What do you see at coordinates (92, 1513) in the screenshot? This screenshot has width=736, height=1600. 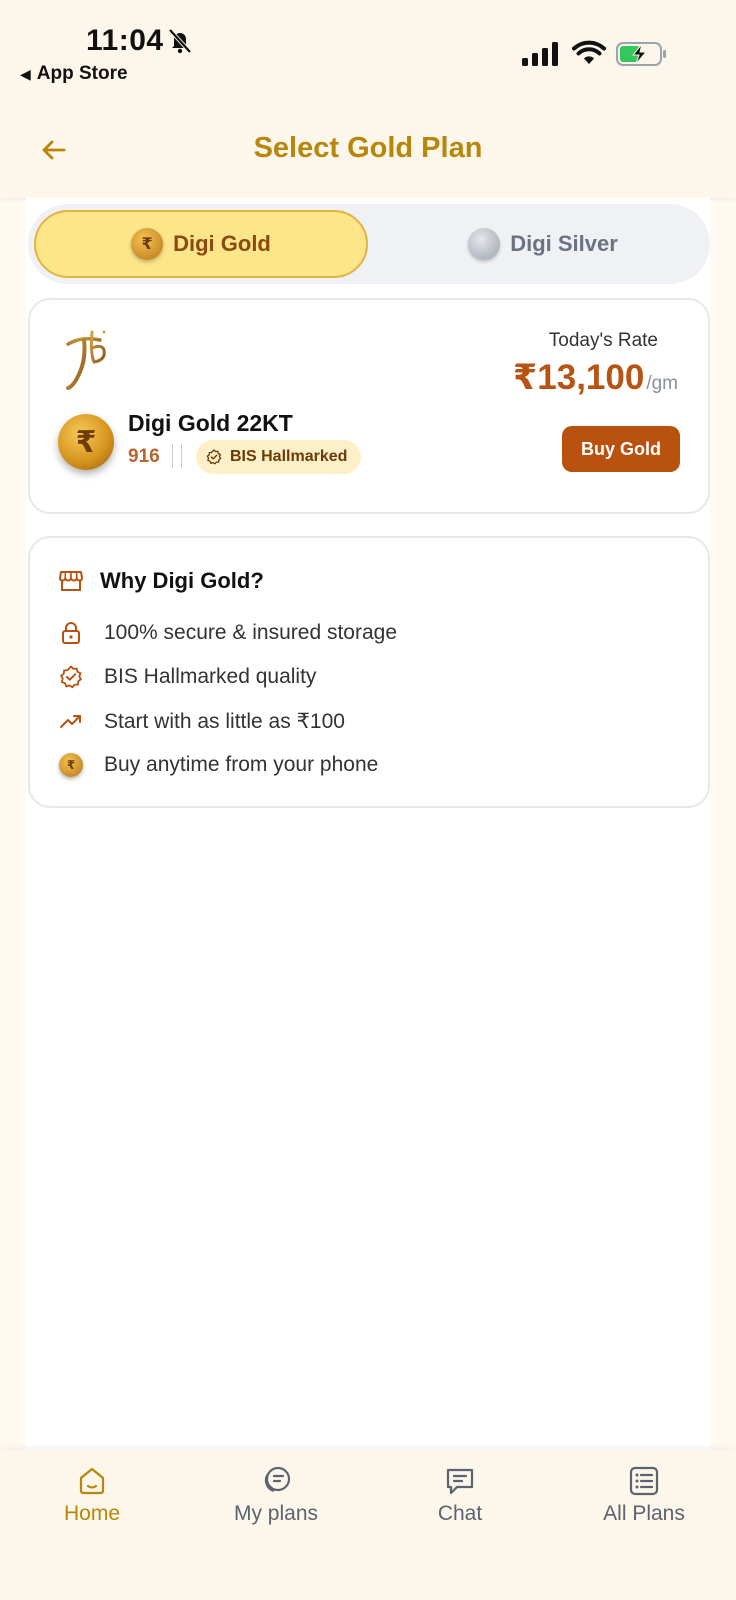 I see `nav-item-label: Home` at bounding box center [92, 1513].